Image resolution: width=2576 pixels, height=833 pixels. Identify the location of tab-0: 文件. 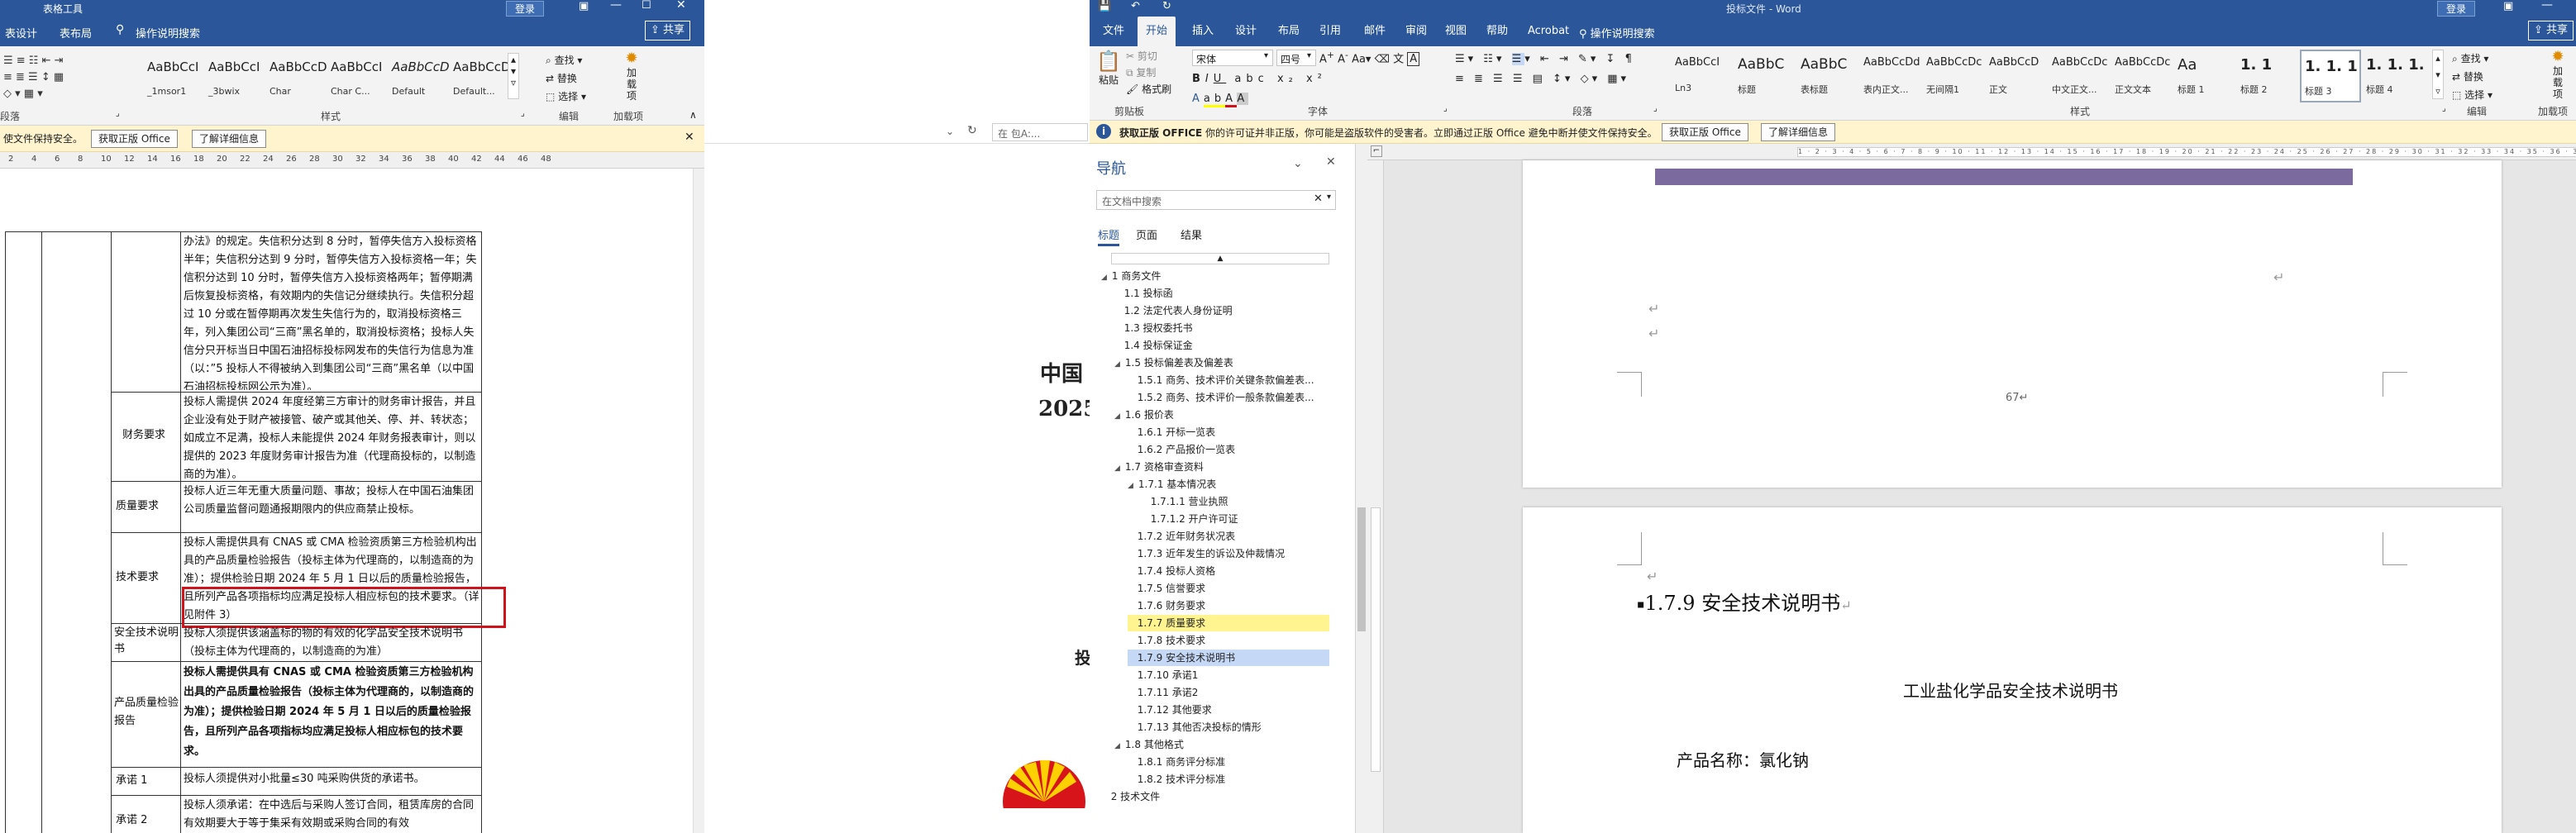
(1114, 31).